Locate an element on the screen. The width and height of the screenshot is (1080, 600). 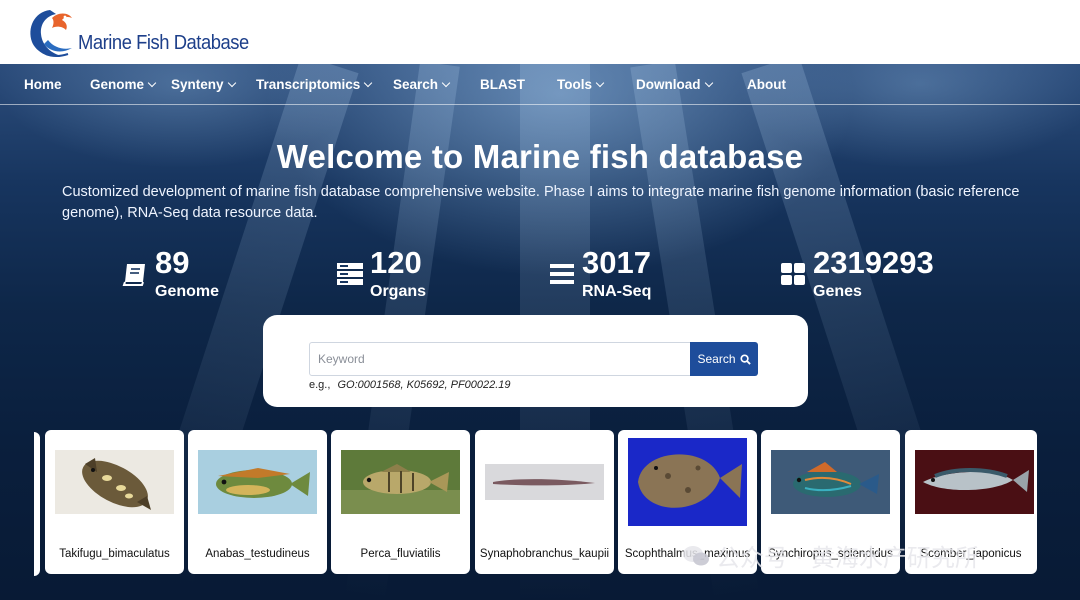
search-button-label: Search is located at coordinates (716, 359).